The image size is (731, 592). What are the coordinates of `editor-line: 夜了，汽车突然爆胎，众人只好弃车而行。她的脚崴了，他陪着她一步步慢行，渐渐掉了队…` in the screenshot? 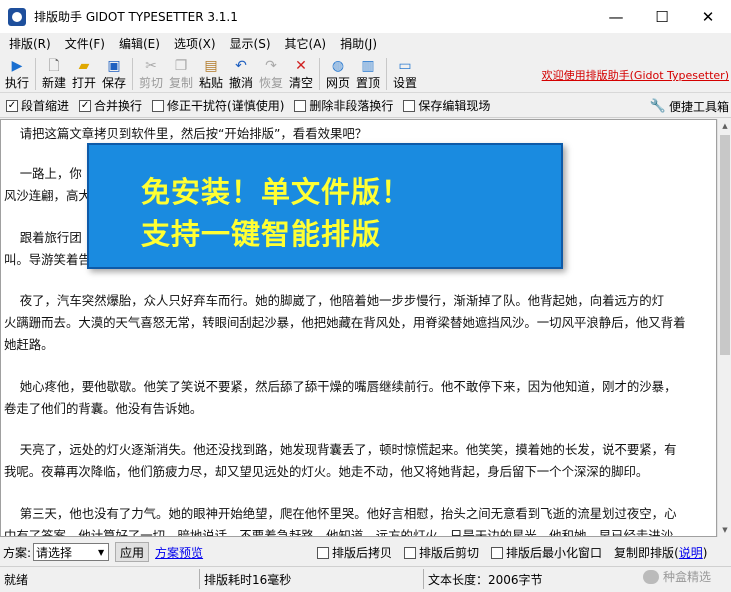 It's located at (334, 300).